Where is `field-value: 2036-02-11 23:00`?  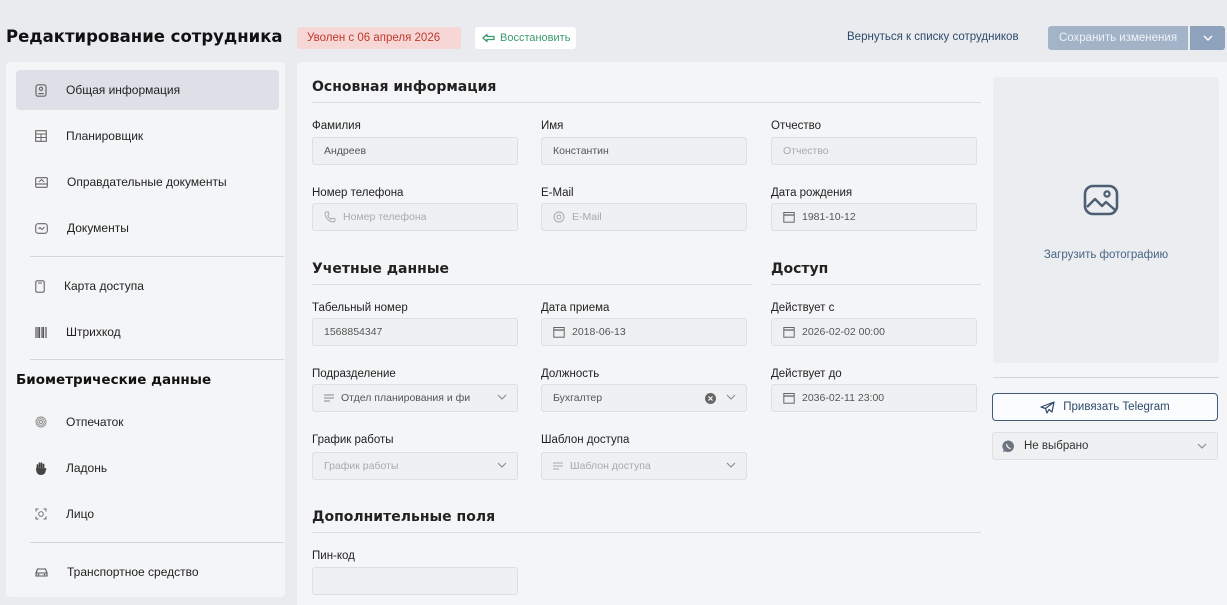
field-value: 2036-02-11 23:00 is located at coordinates (843, 398).